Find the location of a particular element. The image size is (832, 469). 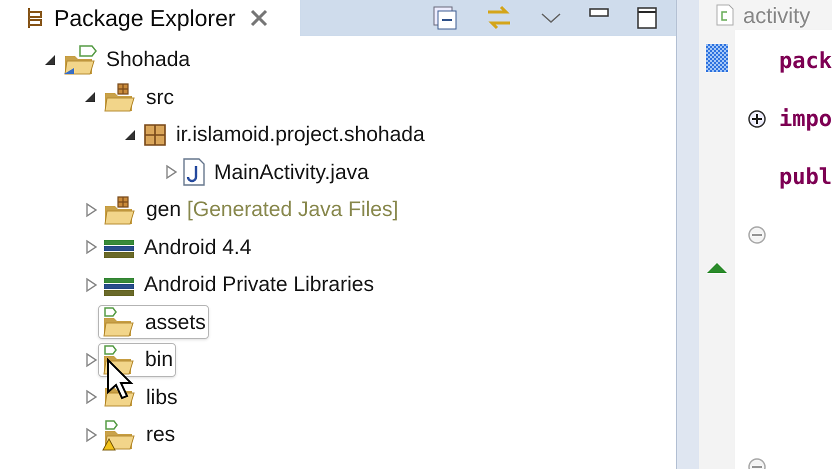

maximize-icon is located at coordinates (647, 18).